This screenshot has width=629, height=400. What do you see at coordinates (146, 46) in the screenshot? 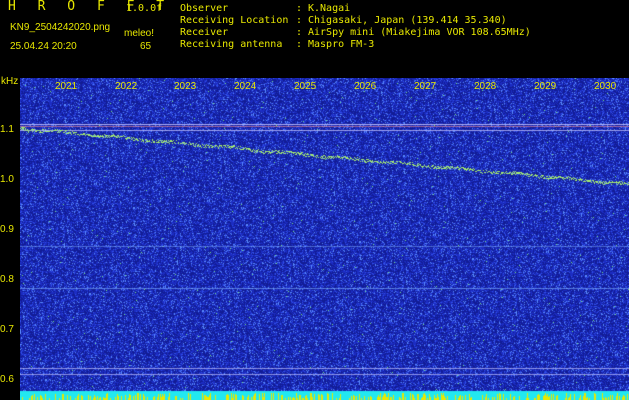
I see `meleo-value: 65` at bounding box center [146, 46].